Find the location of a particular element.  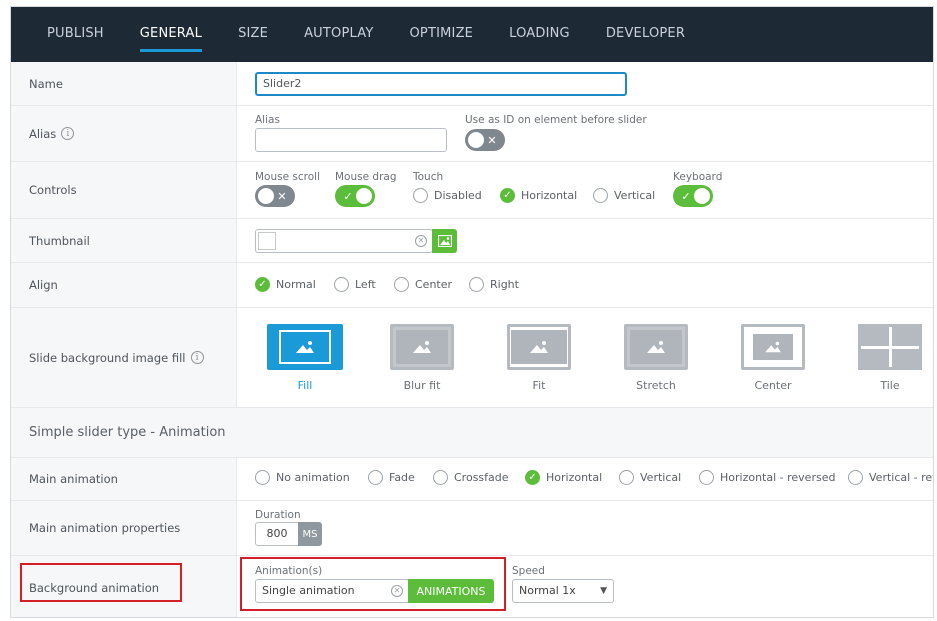

anim-radio-vertical: Vertical is located at coordinates (650, 477).